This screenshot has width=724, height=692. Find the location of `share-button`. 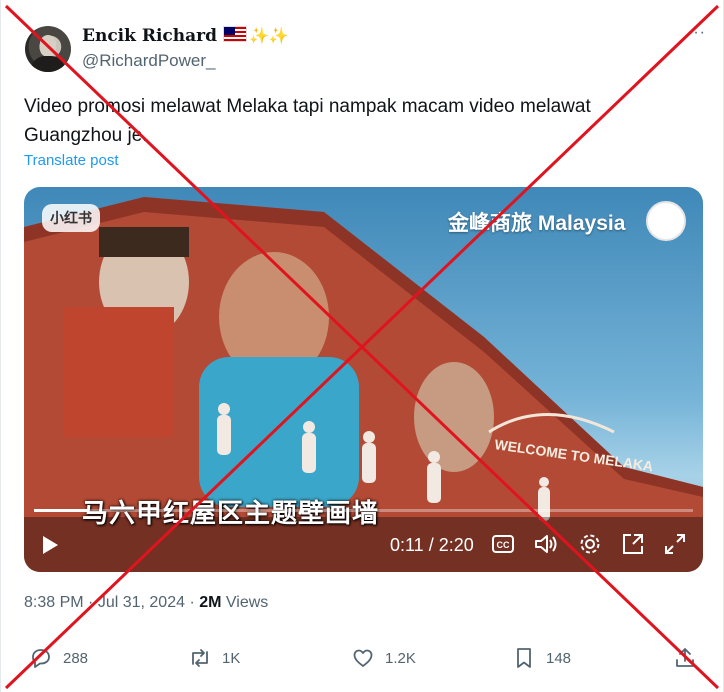

share-button is located at coordinates (690, 658).